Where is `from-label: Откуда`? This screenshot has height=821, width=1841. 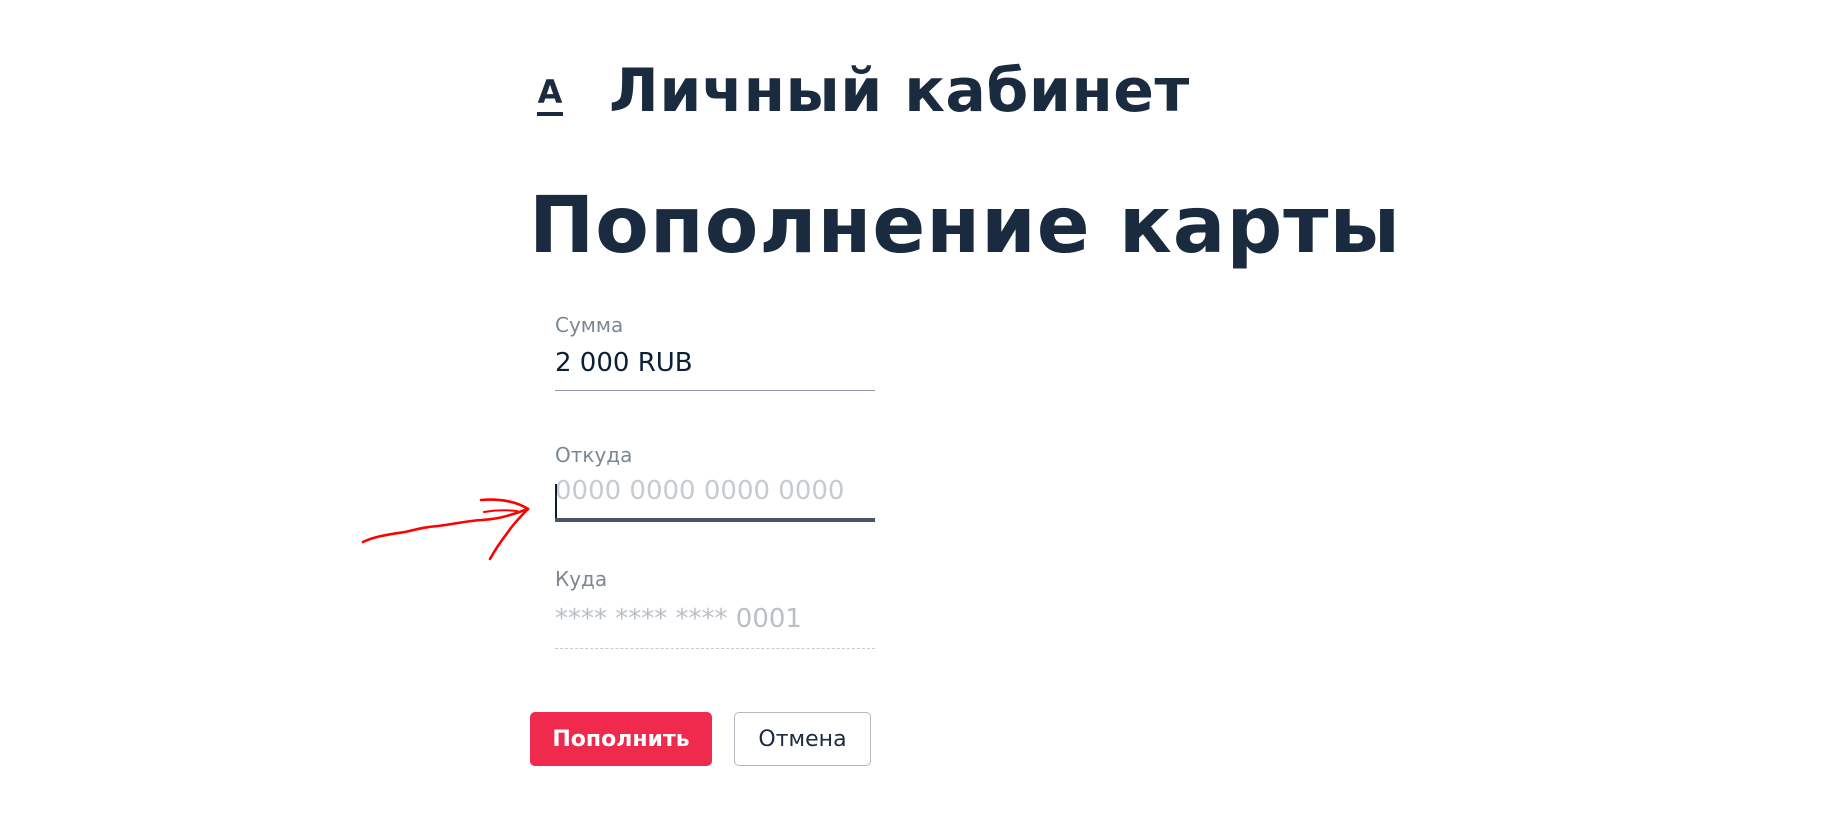 from-label: Откуда is located at coordinates (594, 455).